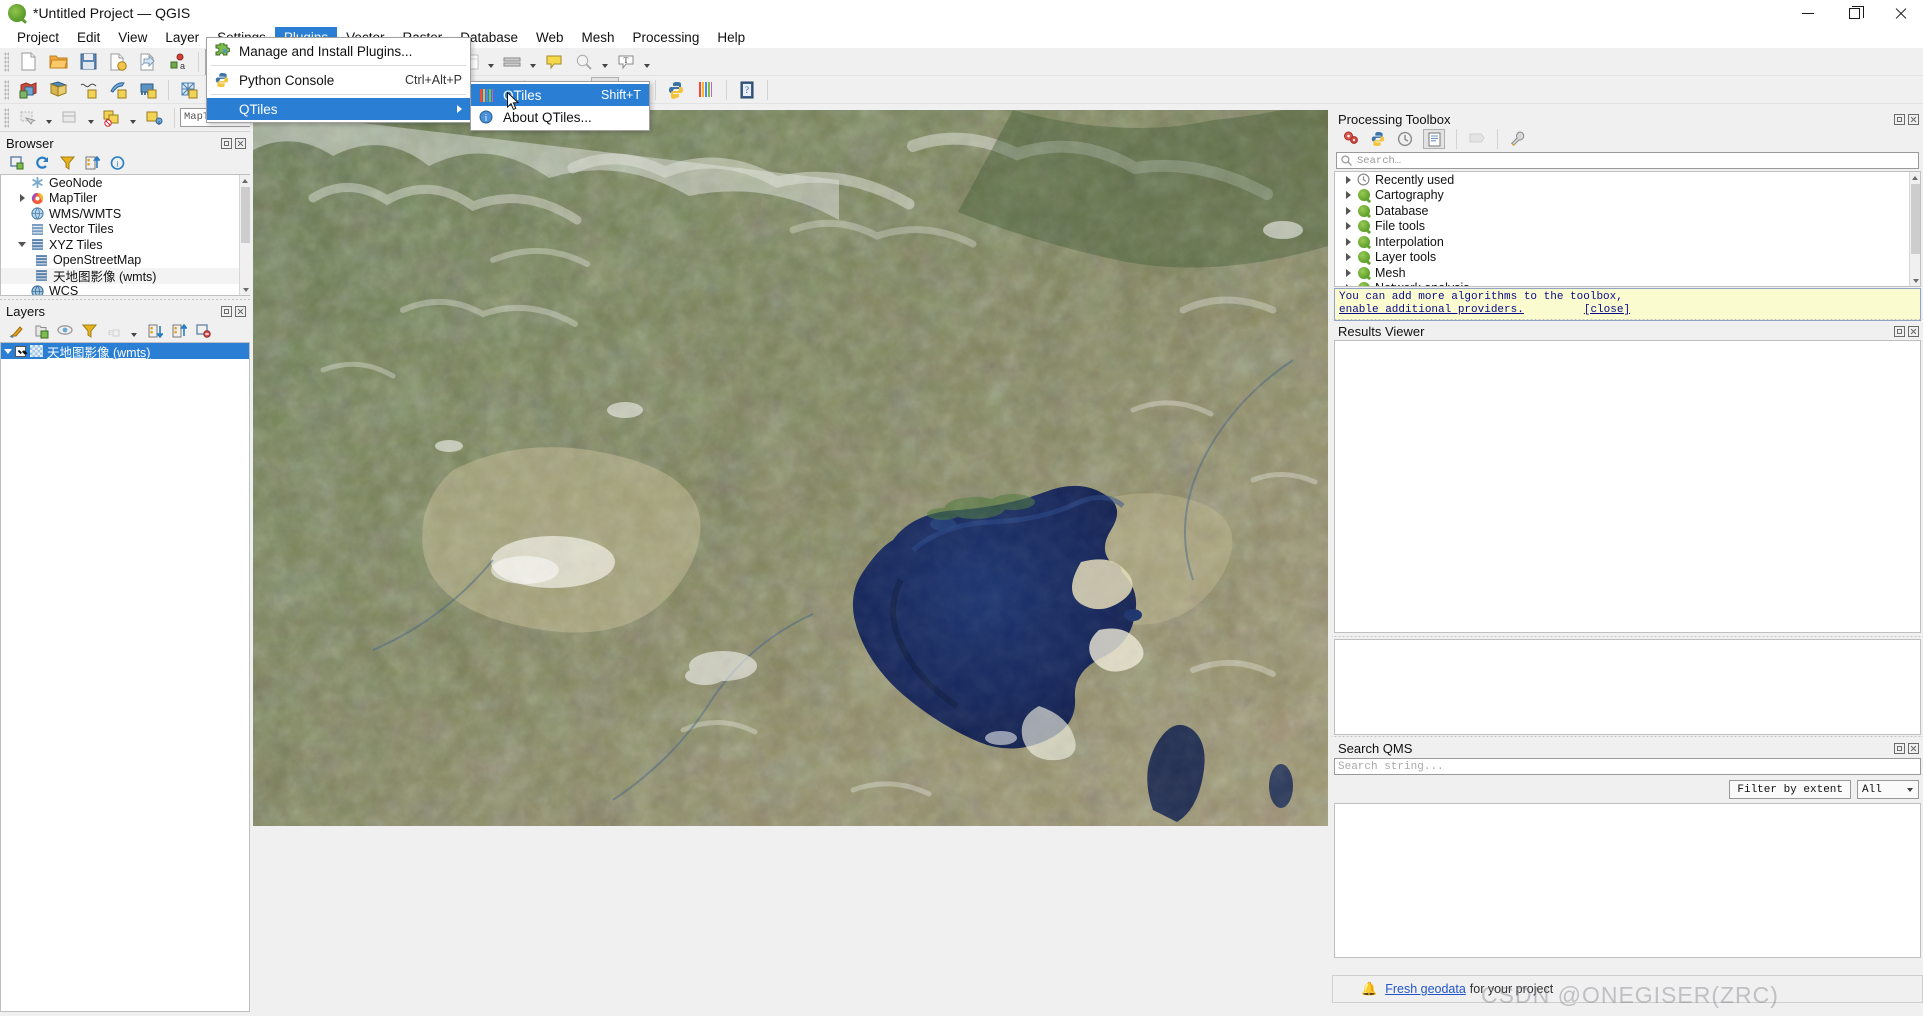 This screenshot has width=1923, height=1016. I want to click on menu-project: Project, so click(38, 37).